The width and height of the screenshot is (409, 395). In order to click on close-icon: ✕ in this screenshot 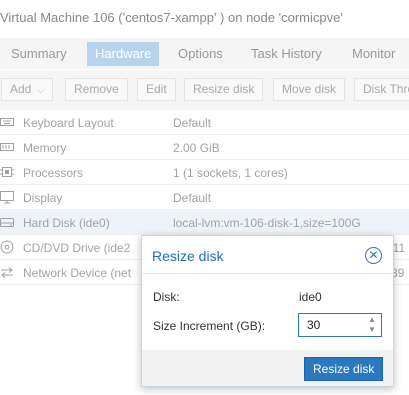, I will do `click(373, 255)`.